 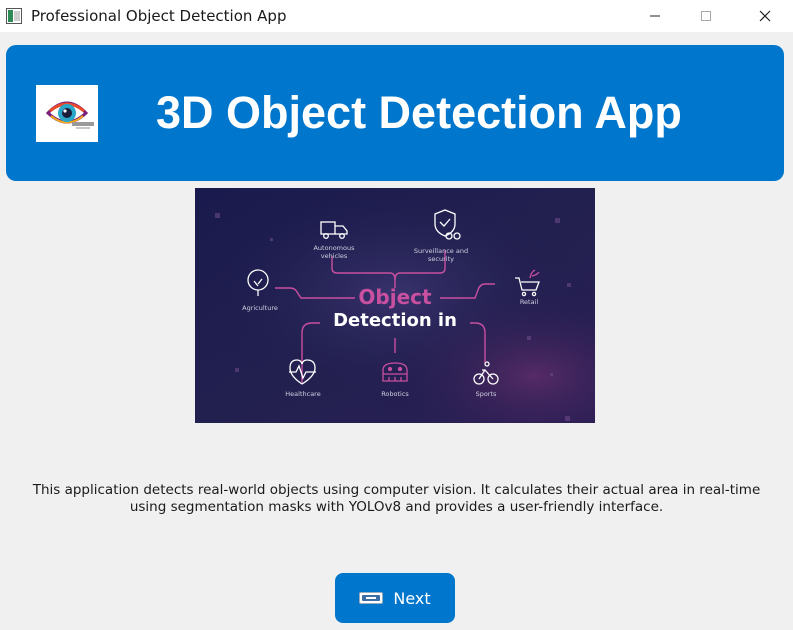 I want to click on hero-label-agriculture: Agriculture, so click(x=260, y=308).